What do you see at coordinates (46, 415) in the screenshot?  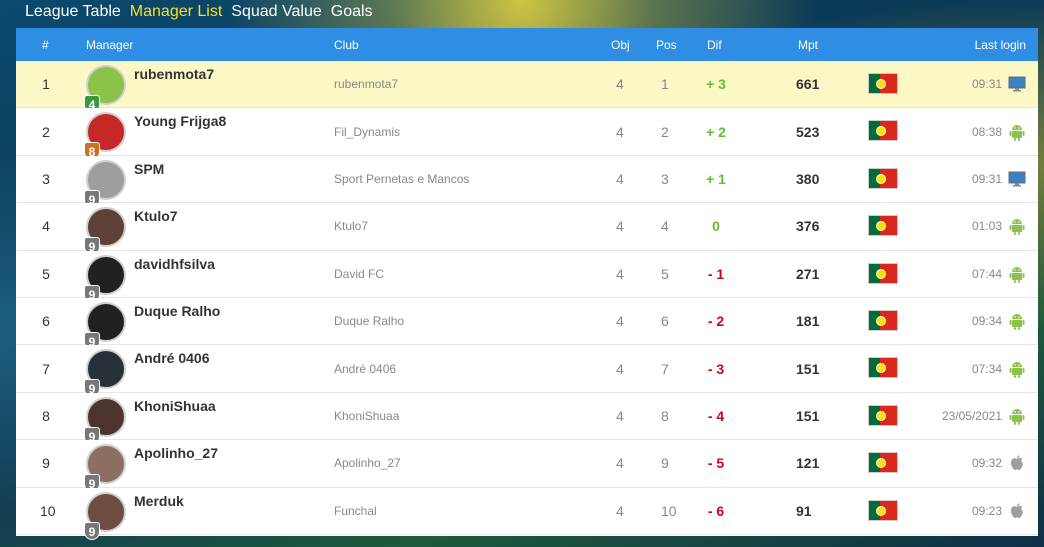 I see `rank-cell: 8` at bounding box center [46, 415].